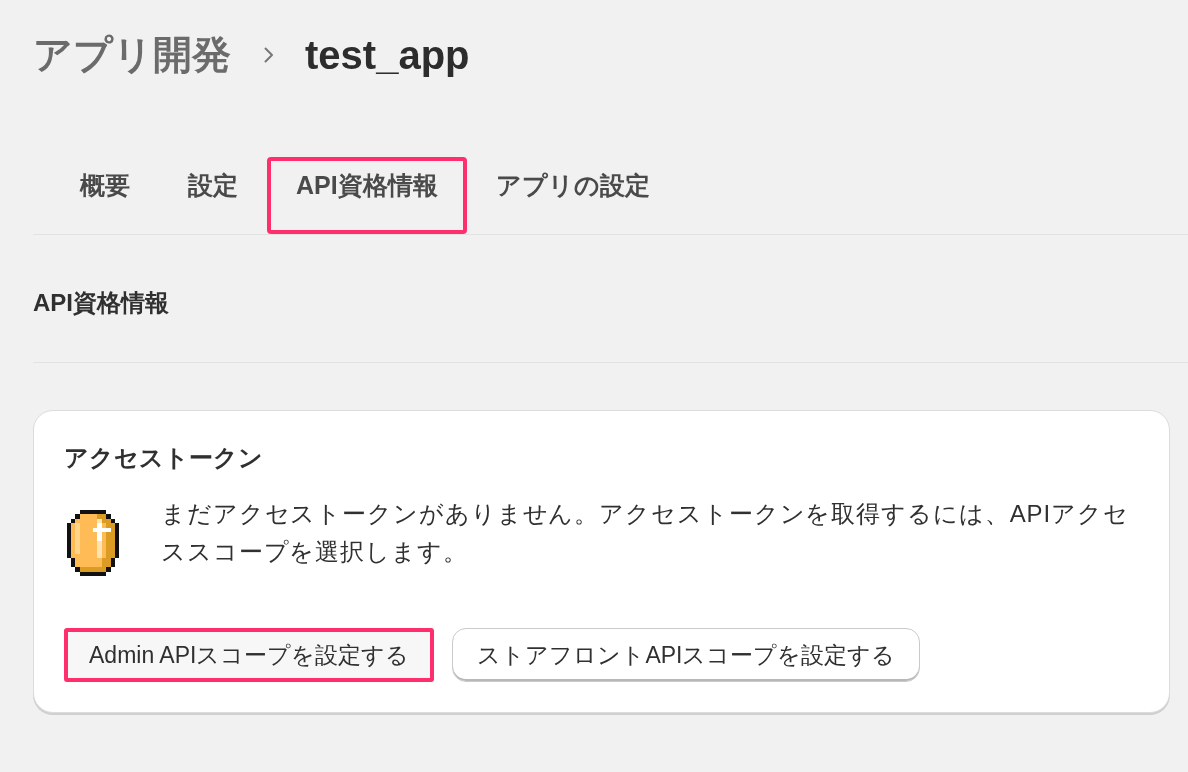 The height and width of the screenshot is (772, 1188). I want to click on breadcrumb-link: アプリ開発, so click(132, 55).